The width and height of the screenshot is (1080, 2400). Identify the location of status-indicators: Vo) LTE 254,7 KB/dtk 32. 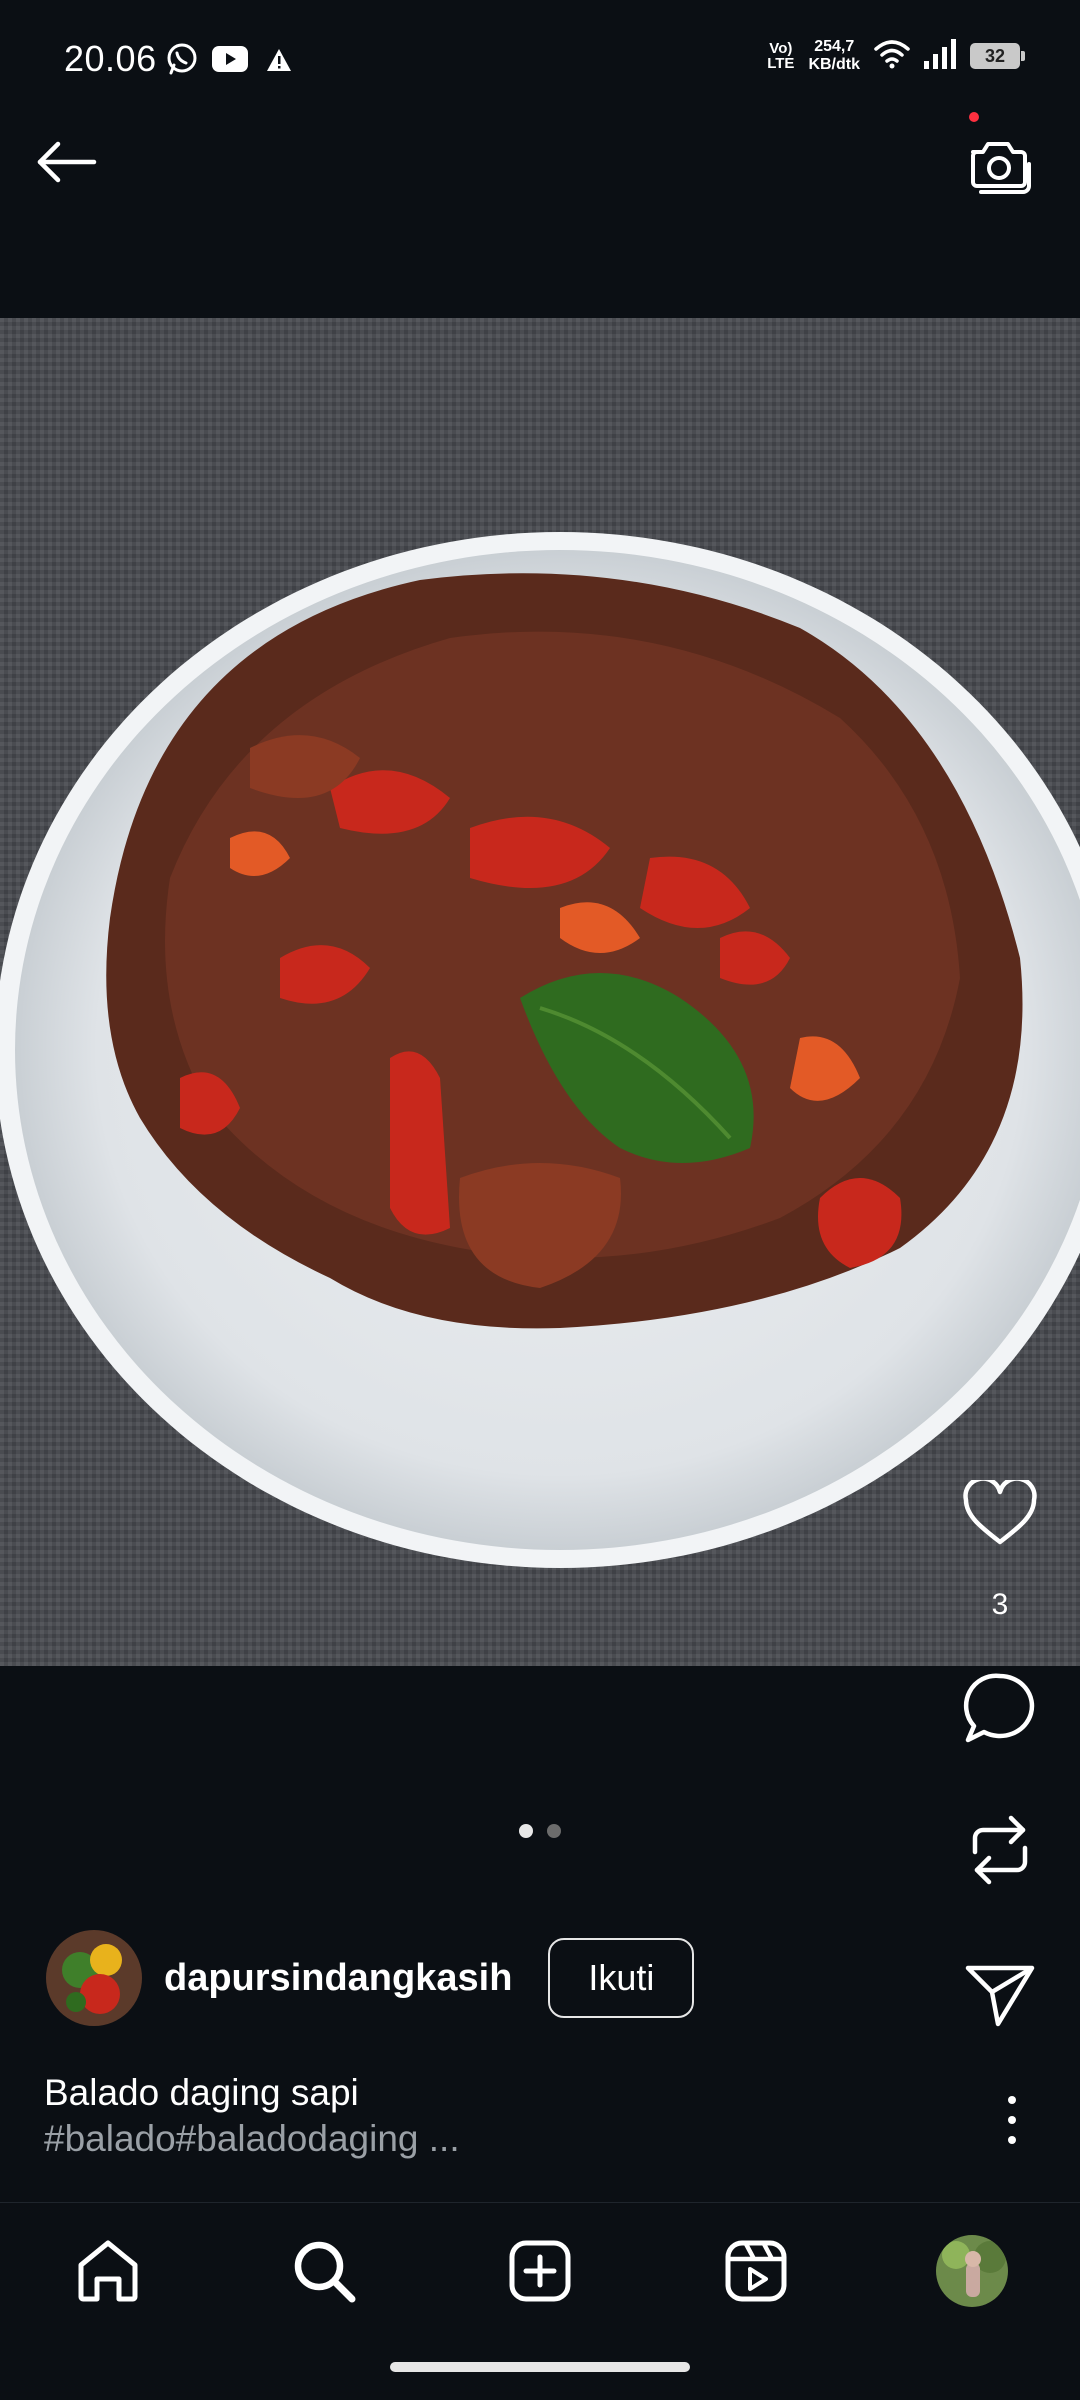
(896, 56).